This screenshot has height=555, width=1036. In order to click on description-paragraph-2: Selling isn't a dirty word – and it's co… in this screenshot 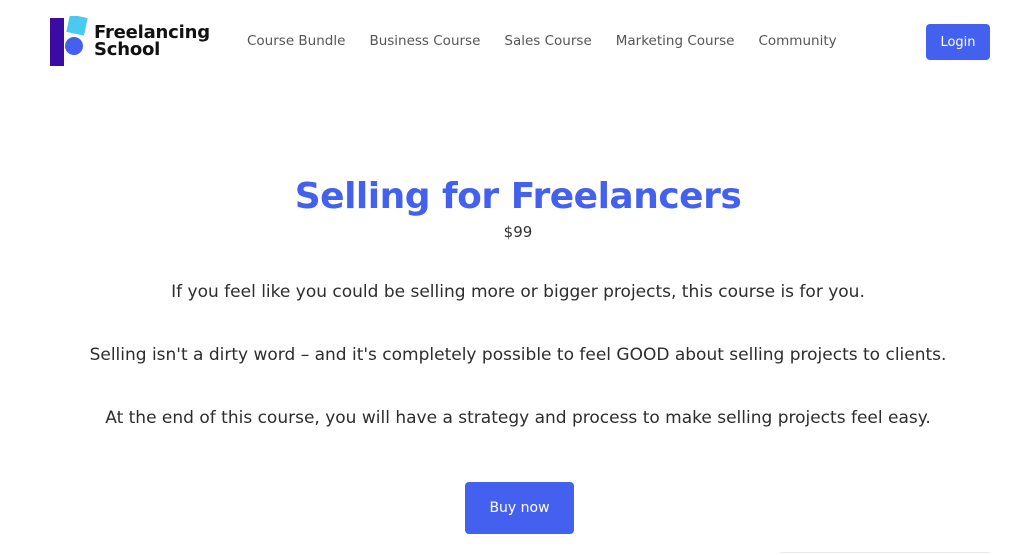, I will do `click(518, 355)`.